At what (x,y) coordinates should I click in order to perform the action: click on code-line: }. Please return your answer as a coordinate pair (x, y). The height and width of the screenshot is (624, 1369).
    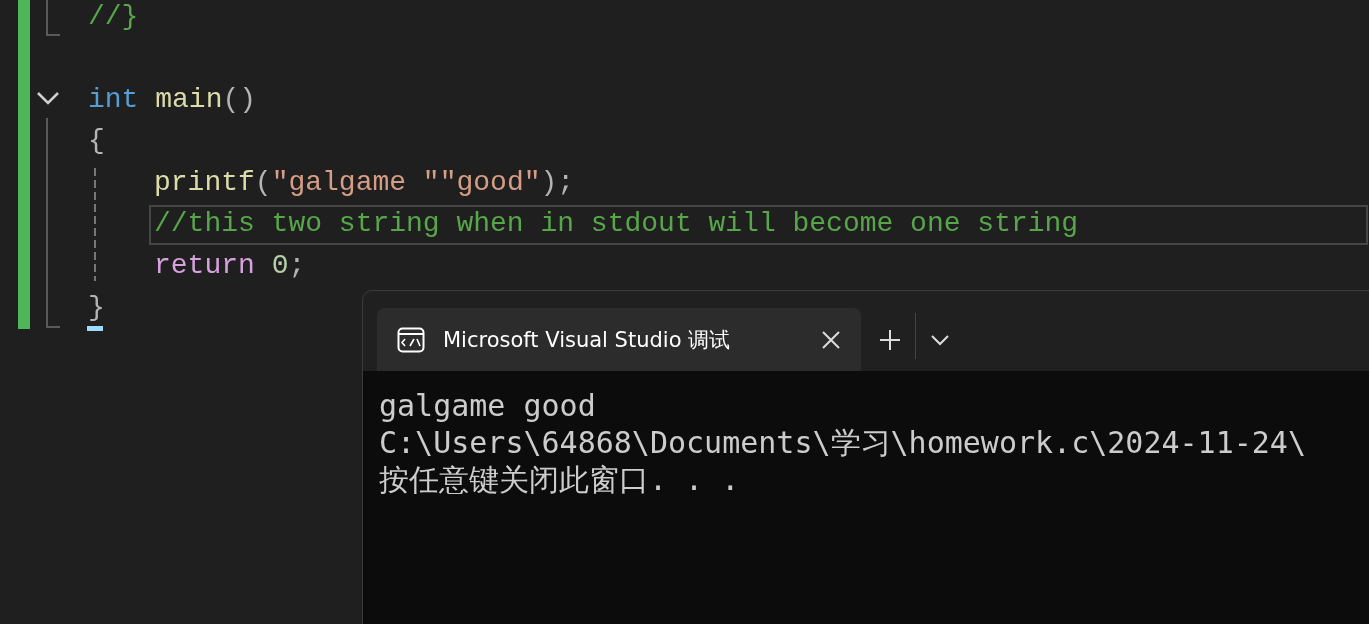
    Looking at the image, I should click on (96, 307).